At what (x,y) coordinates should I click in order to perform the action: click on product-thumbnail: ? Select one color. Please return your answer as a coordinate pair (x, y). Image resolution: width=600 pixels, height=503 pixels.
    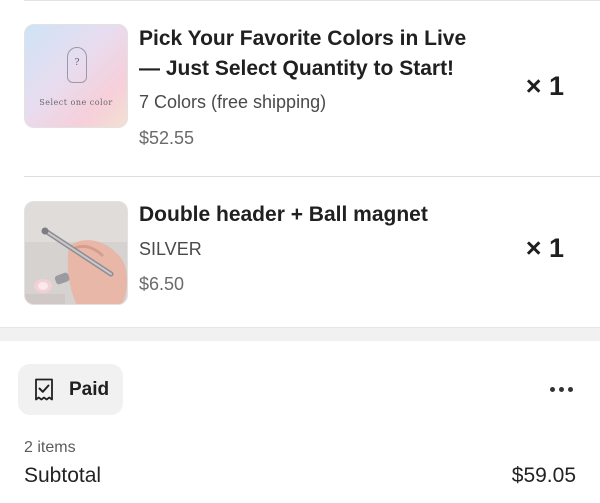
    Looking at the image, I should click on (76, 76).